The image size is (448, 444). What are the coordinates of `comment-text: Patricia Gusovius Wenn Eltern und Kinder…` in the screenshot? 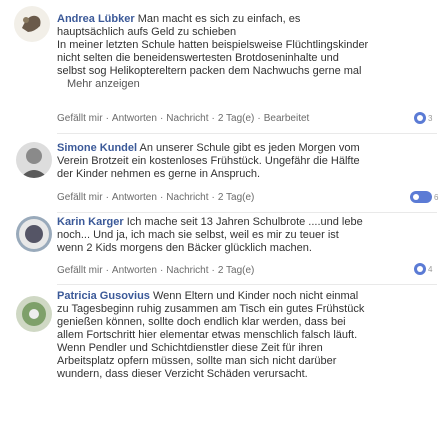 It's located at (211, 335).